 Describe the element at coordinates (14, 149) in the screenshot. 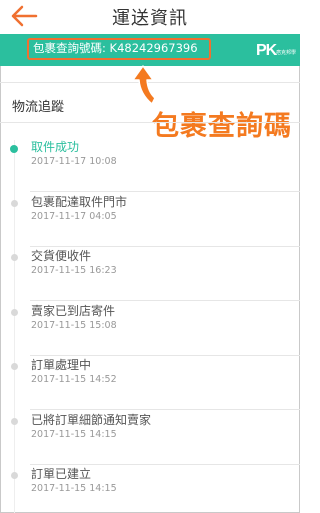

I see `active-dot-icon` at that location.